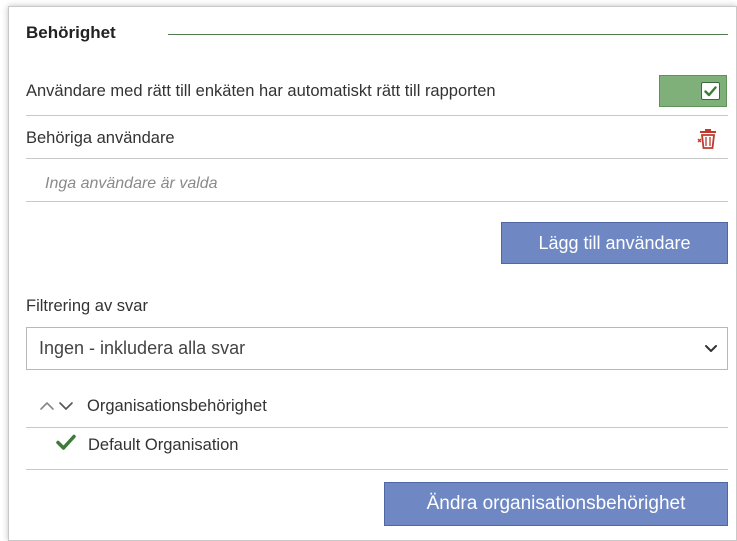 Image resolution: width=737 pixels, height=541 pixels. What do you see at coordinates (87, 306) in the screenshot?
I see `filter-label: Filtrering av svar` at bounding box center [87, 306].